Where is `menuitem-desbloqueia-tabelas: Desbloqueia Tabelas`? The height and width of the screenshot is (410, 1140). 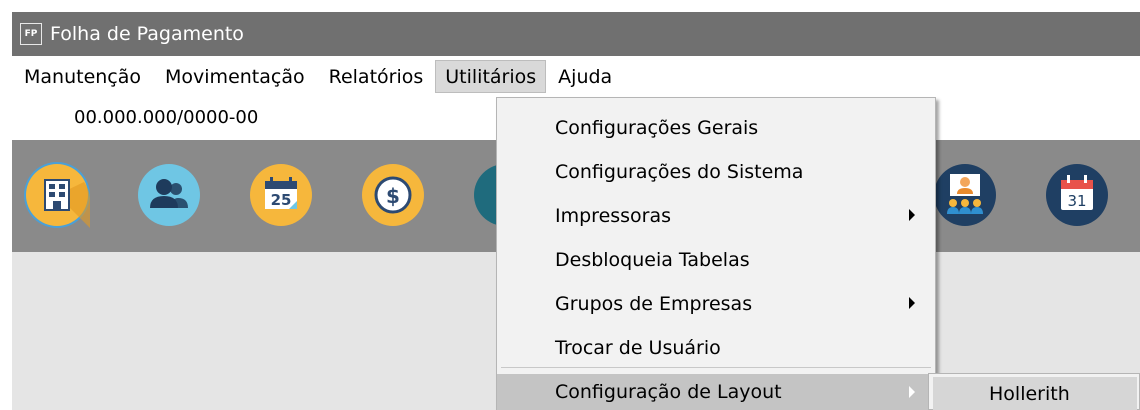 menuitem-desbloqueia-tabelas: Desbloqueia Tabelas is located at coordinates (716, 260).